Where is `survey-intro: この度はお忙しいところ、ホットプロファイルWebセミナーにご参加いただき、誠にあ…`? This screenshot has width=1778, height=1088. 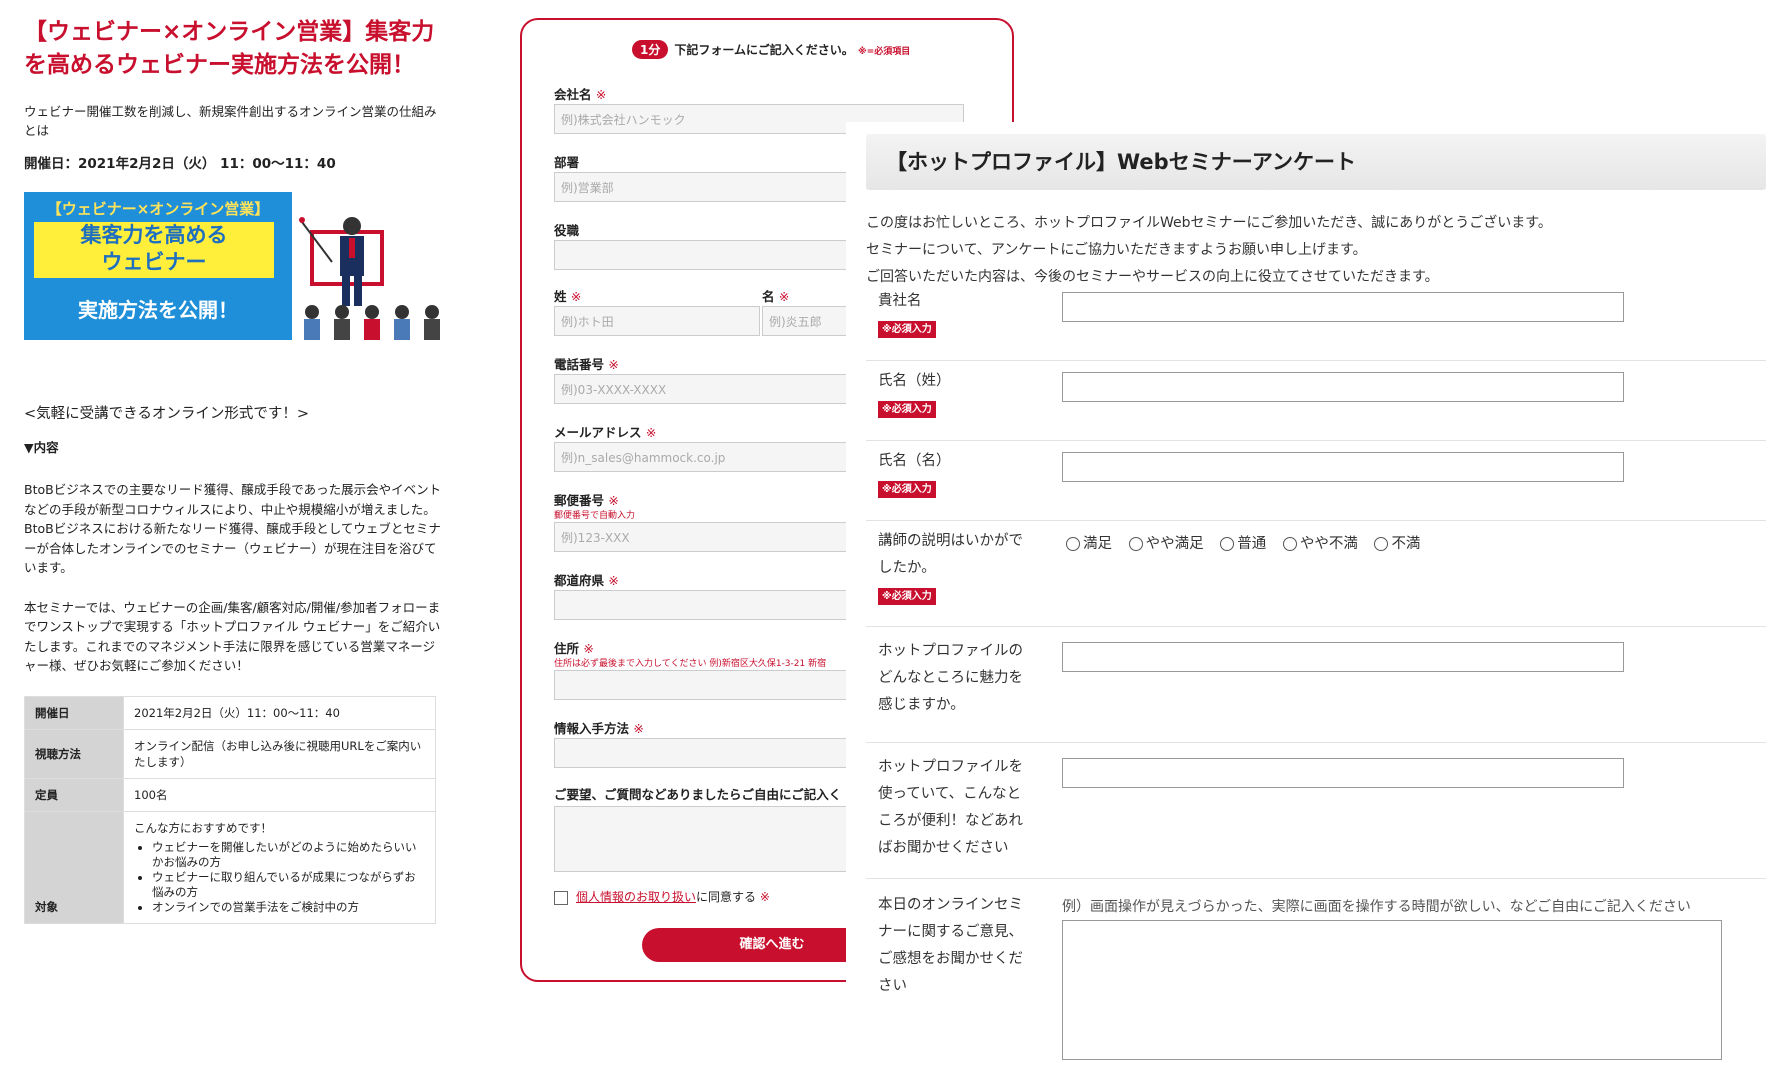 survey-intro: この度はお忙しいところ、ホットプロファイルWebセミナーにご参加いただき、誠にあ… is located at coordinates (1209, 250).